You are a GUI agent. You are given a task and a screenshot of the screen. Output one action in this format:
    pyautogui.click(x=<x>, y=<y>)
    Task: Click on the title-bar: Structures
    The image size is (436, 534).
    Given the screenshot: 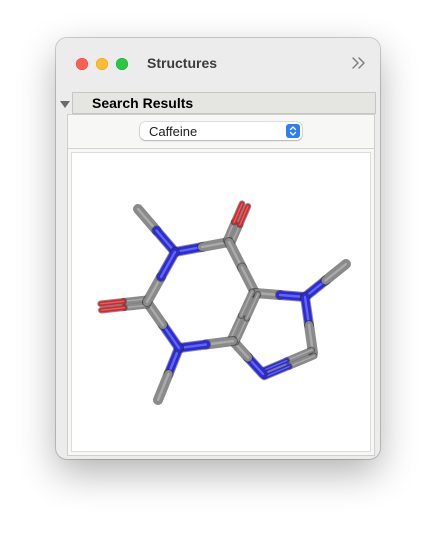 What is the action you would take?
    pyautogui.click(x=218, y=64)
    